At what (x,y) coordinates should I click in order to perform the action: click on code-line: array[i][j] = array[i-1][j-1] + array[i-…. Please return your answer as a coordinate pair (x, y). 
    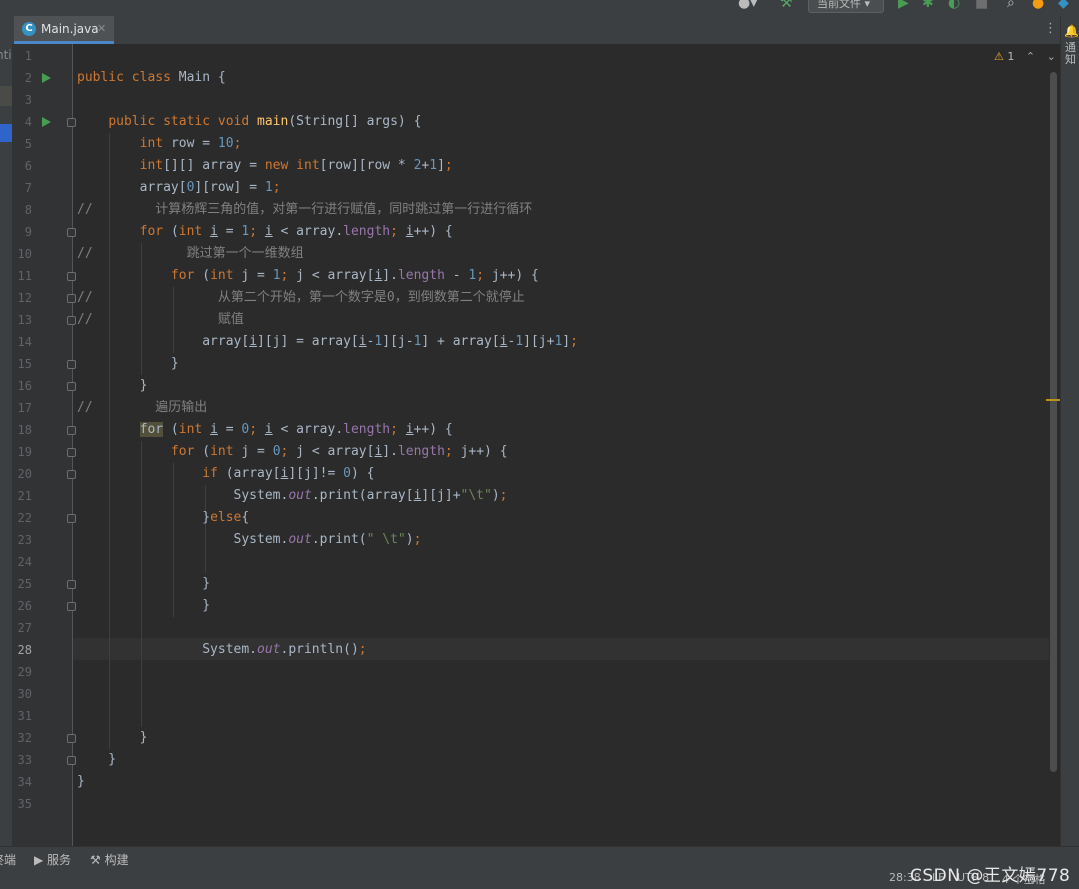
    Looking at the image, I should click on (327, 342).